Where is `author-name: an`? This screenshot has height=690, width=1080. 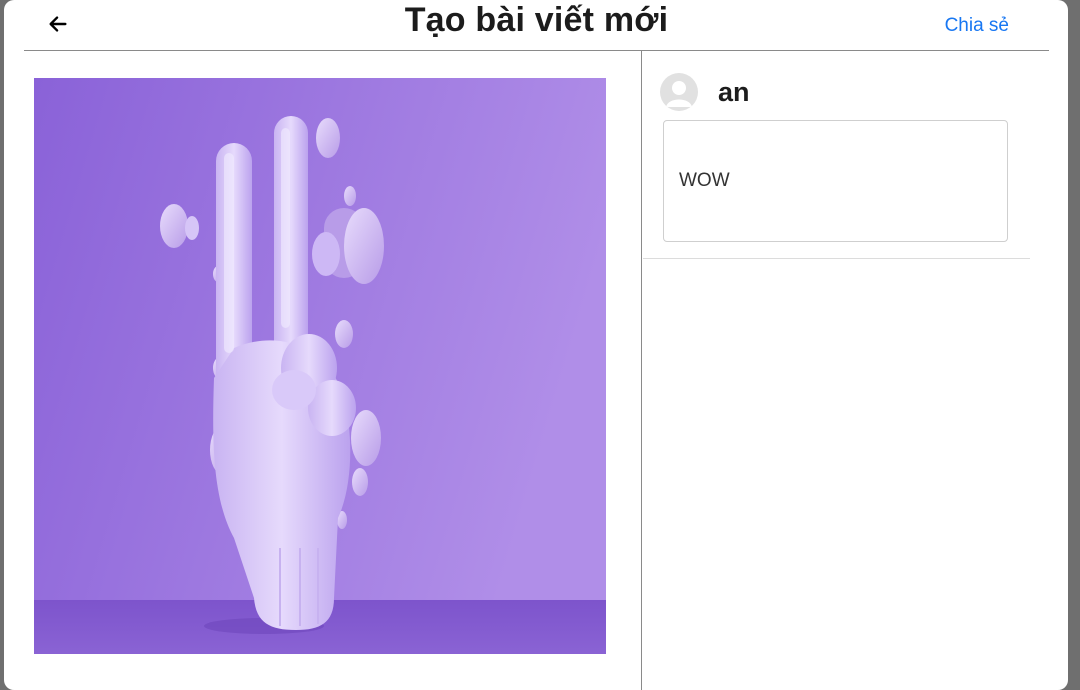
author-name: an is located at coordinates (734, 91).